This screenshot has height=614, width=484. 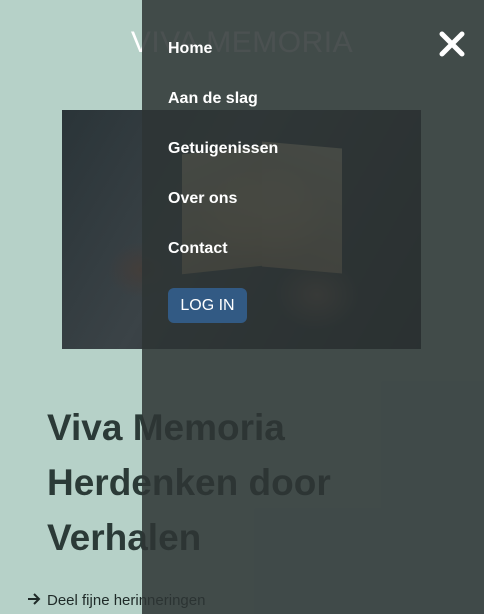 What do you see at coordinates (207, 305) in the screenshot?
I see `login-button: LOG IN` at bounding box center [207, 305].